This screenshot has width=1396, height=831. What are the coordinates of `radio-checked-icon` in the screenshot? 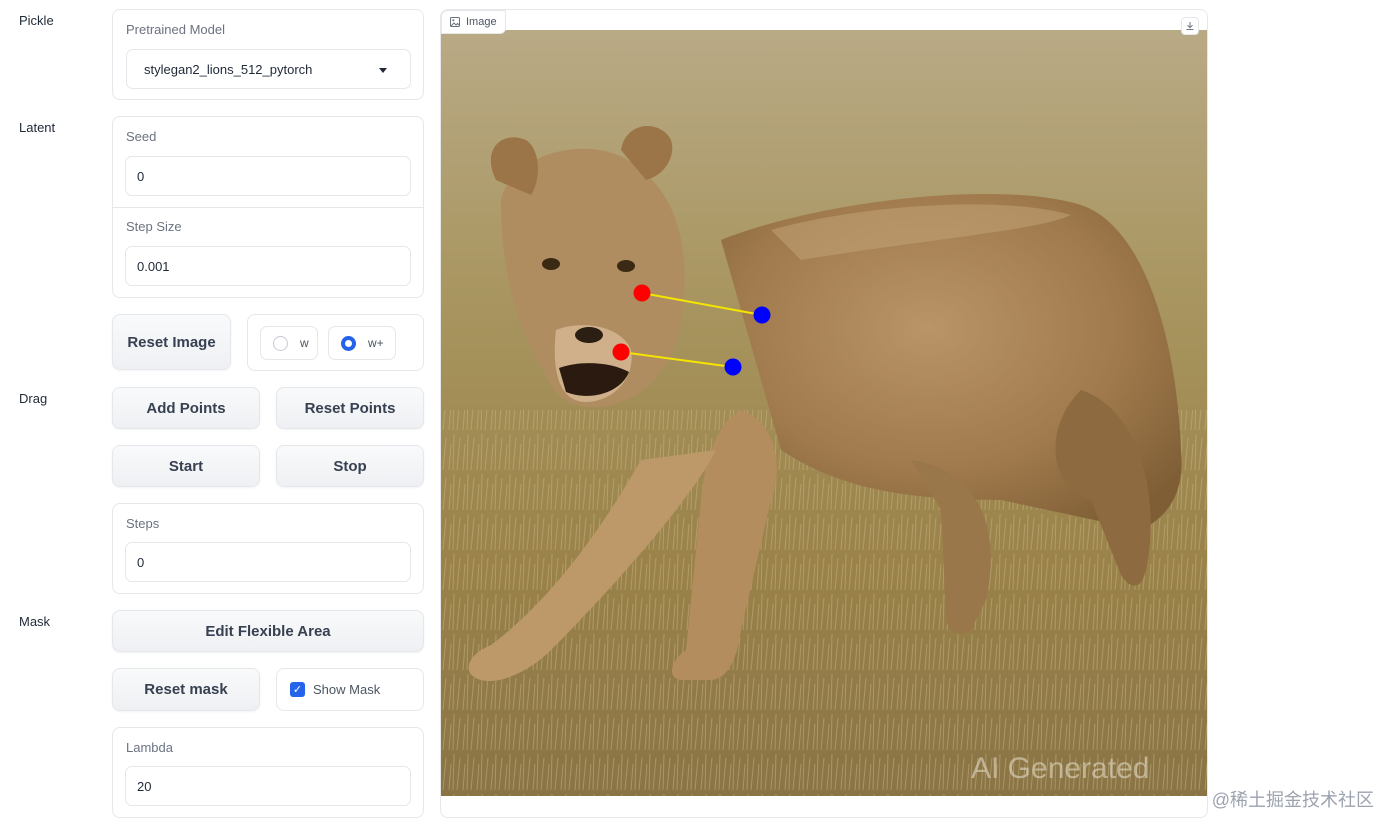 It's located at (348, 343).